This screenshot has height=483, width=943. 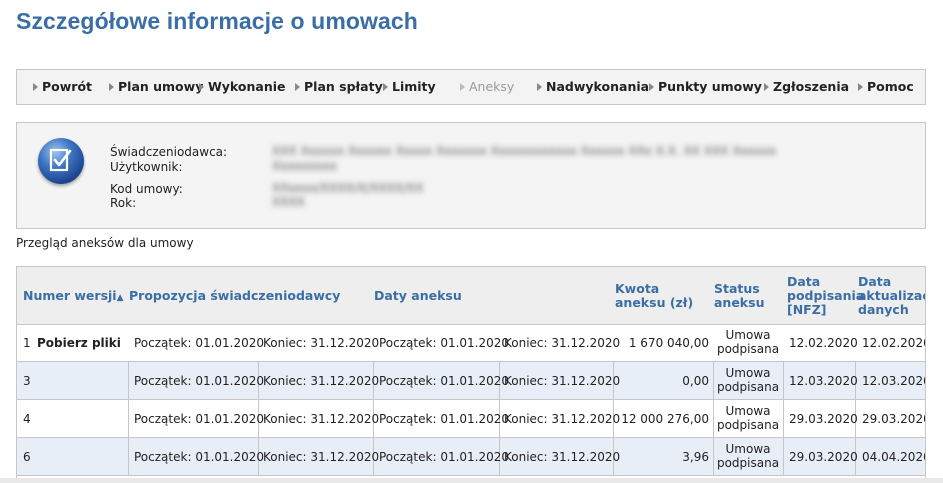 I want to click on menu-wykonanie: Wykonanie, so click(x=242, y=87).